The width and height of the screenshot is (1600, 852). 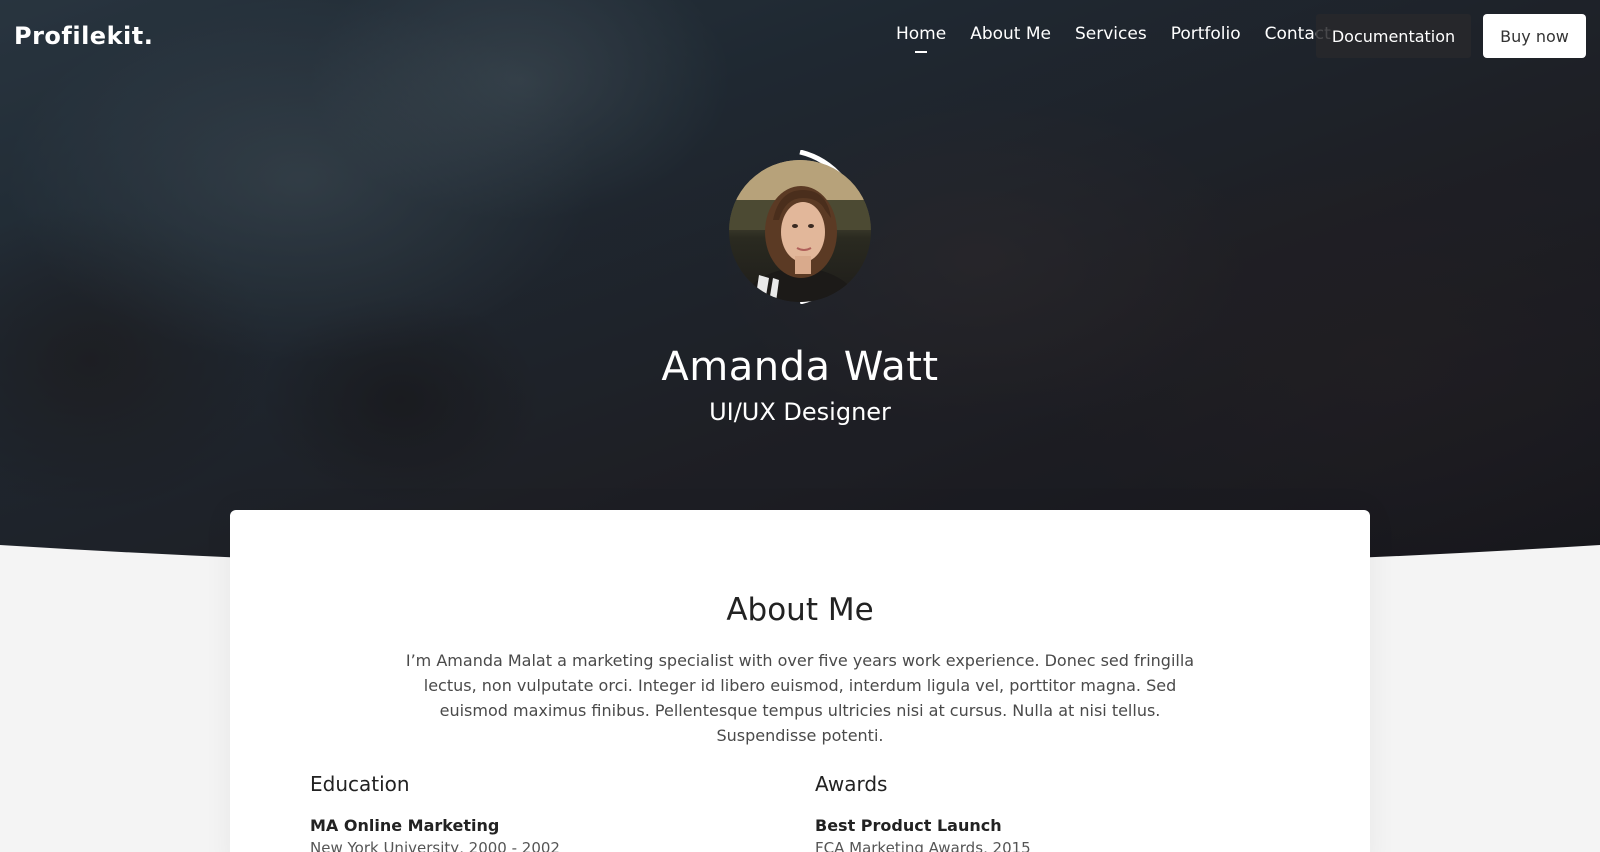 What do you see at coordinates (1534, 36) in the screenshot?
I see `buy-now-button: Buy now` at bounding box center [1534, 36].